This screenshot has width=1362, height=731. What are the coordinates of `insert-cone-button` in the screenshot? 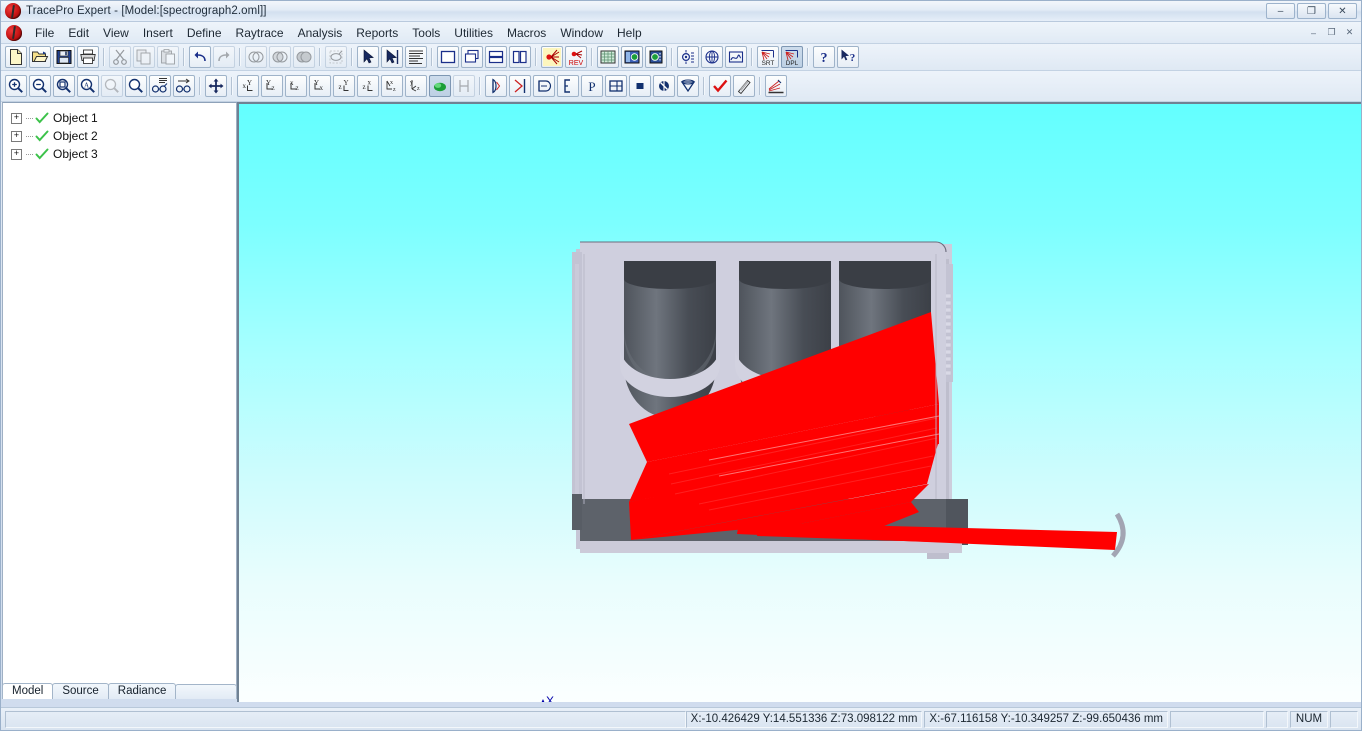 It's located at (688, 86).